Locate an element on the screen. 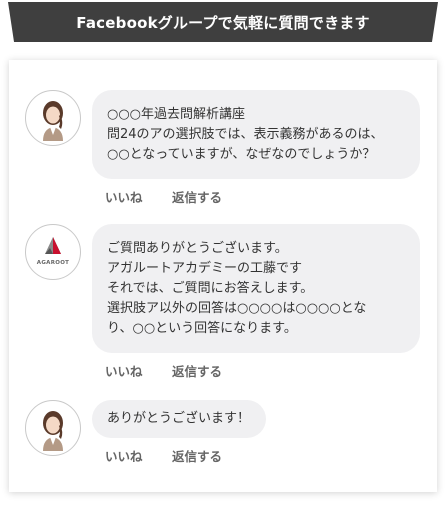 Image resolution: width=446 pixels, height=505 pixels. agaroot-avatar: AGAROOT is located at coordinates (53, 252).